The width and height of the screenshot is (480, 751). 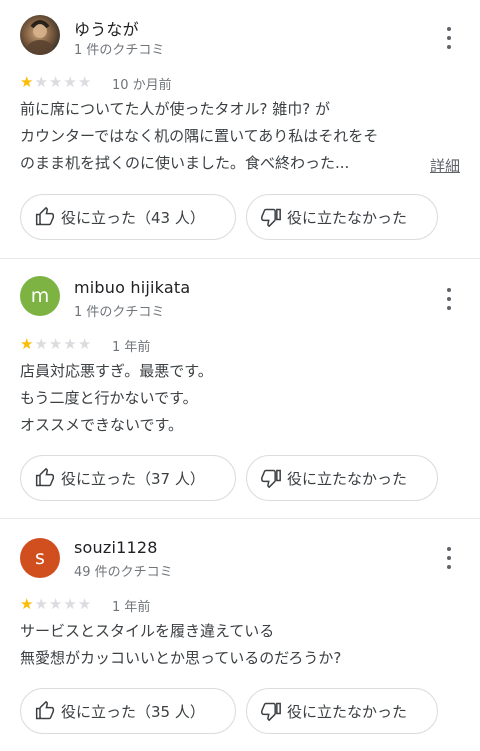 I want to click on avatar, so click(x=40, y=35).